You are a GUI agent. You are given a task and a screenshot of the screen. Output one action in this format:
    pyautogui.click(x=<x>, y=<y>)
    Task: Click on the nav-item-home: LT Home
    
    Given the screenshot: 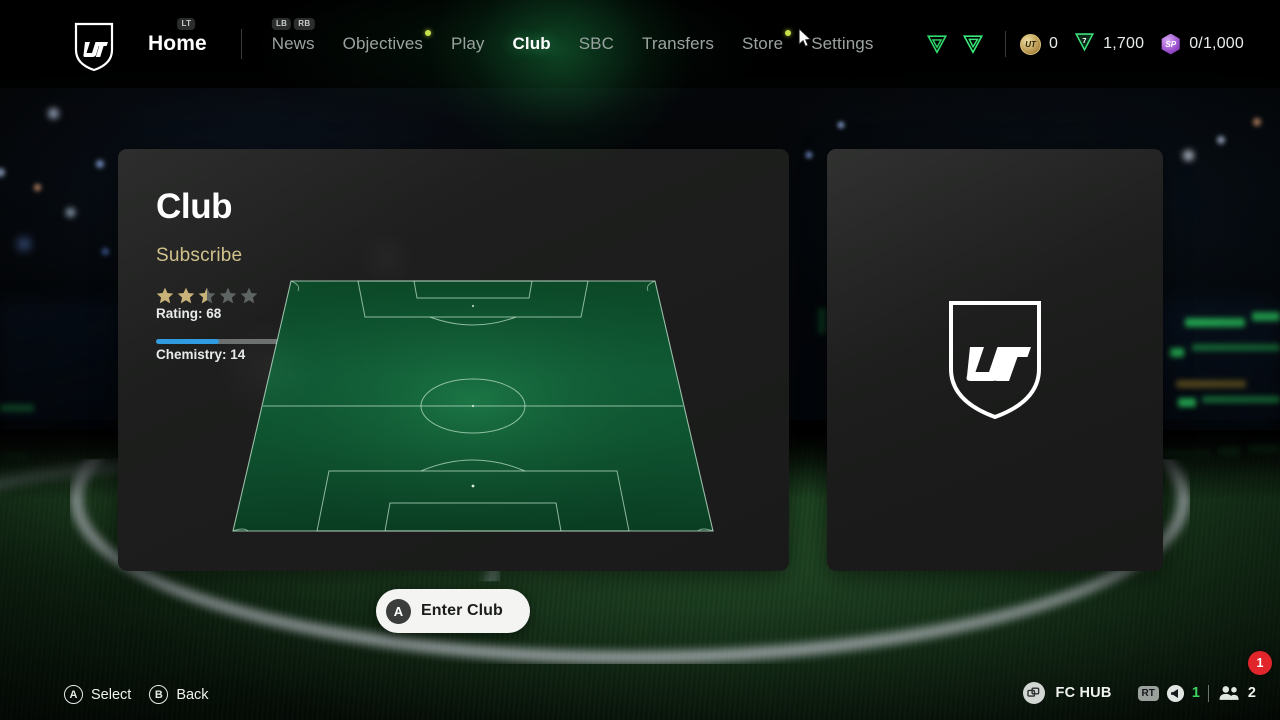 What is the action you would take?
    pyautogui.click(x=186, y=44)
    